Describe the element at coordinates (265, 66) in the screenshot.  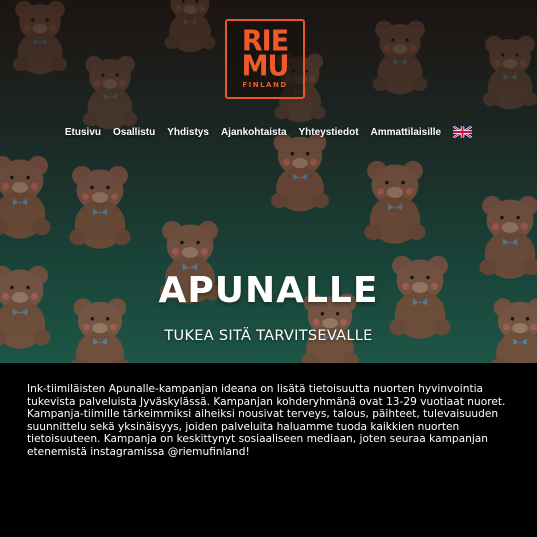
I see `logo-text-line2: MU` at that location.